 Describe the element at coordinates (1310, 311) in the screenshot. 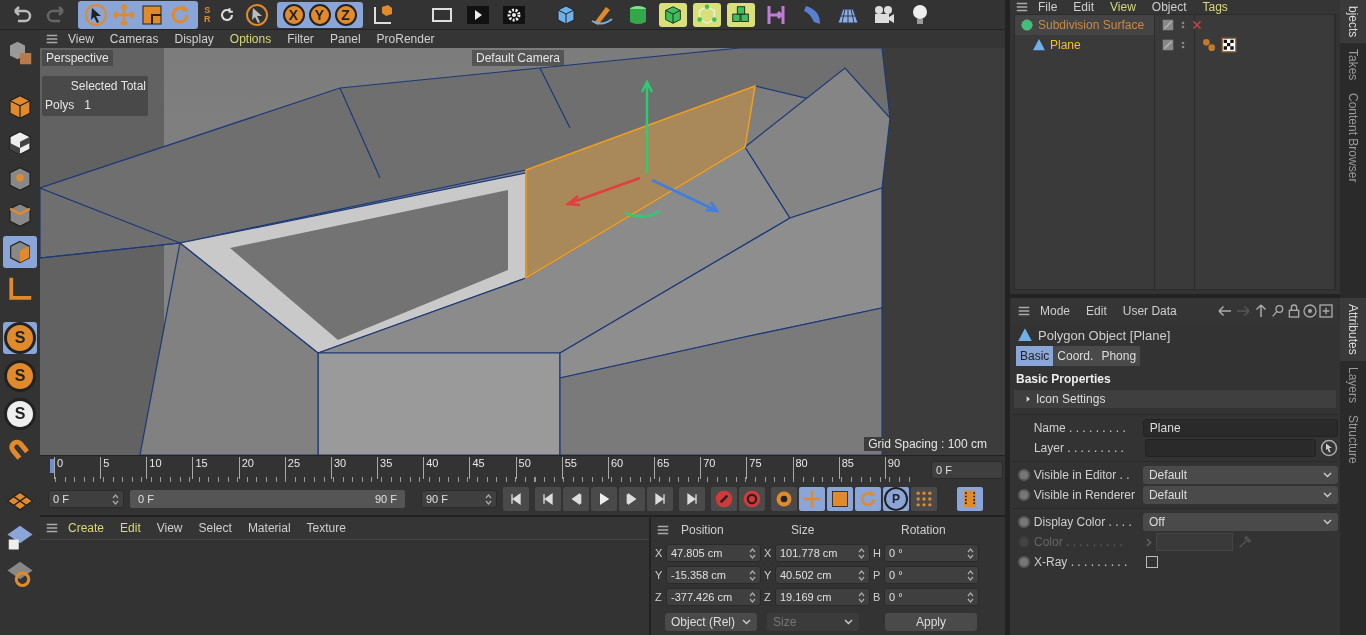

I see `target-icon` at that location.